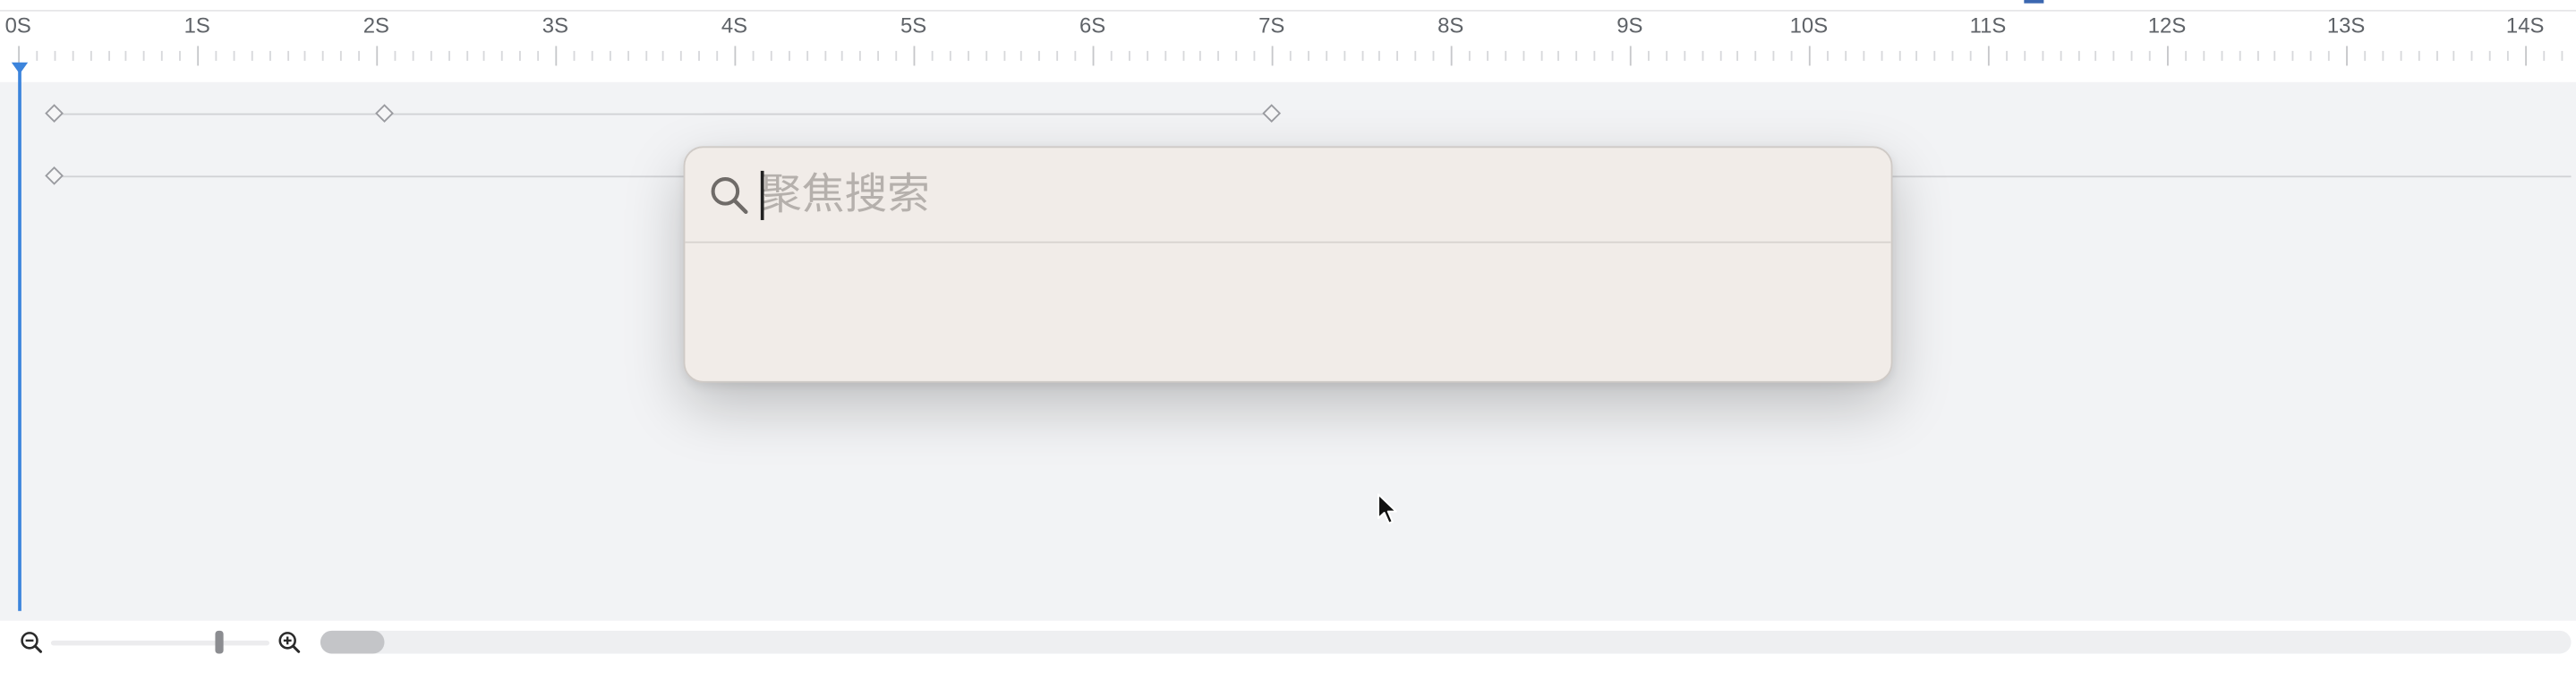 Image resolution: width=2576 pixels, height=689 pixels. What do you see at coordinates (1988, 26) in the screenshot?
I see `ruler-label: 11S` at bounding box center [1988, 26].